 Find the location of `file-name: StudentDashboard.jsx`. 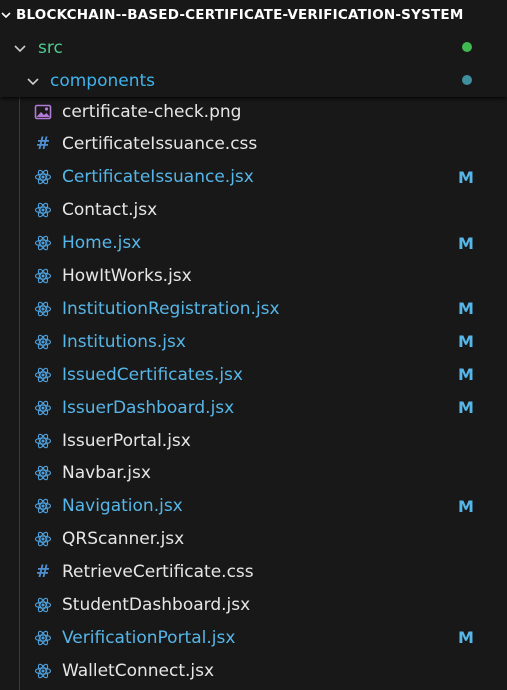

file-name: StudentDashboard.jsx is located at coordinates (156, 605).